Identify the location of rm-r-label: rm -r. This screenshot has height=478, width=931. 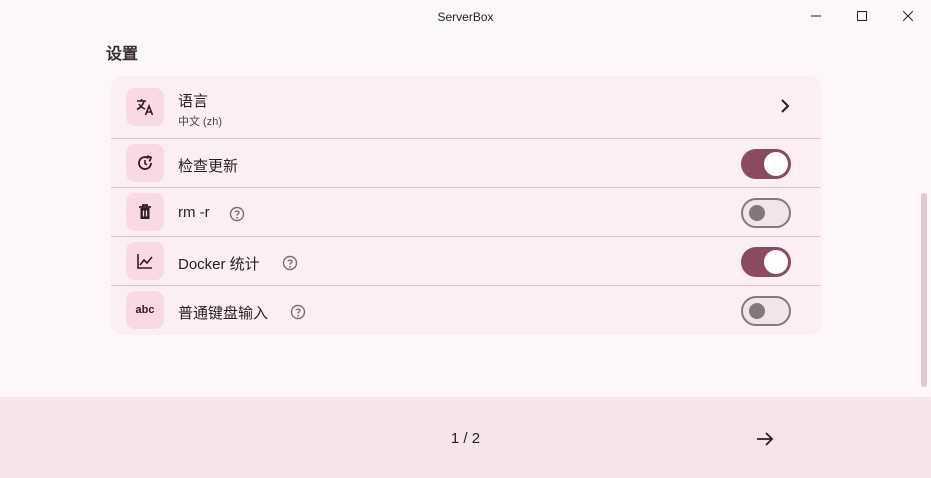
(194, 212).